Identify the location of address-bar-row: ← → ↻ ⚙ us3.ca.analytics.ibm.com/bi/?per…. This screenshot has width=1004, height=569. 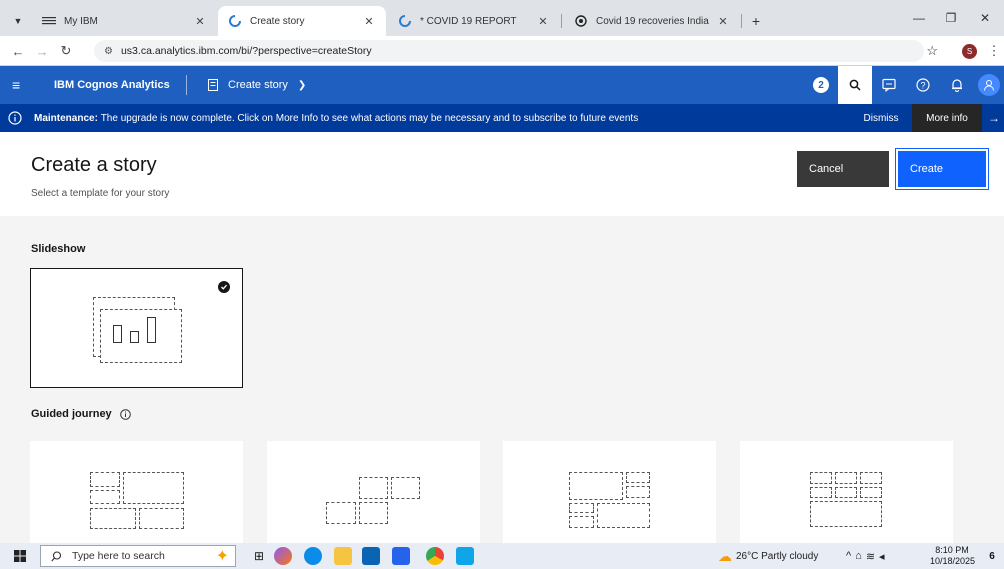
(502, 51).